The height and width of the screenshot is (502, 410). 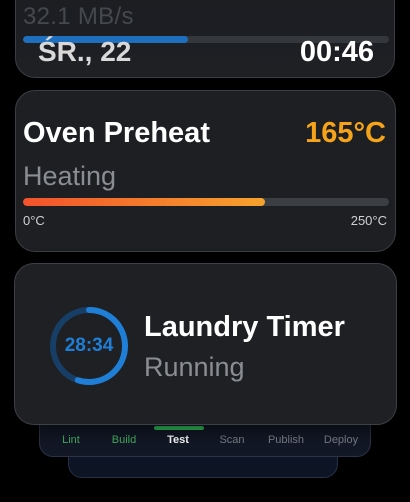 I want to click on pipeline-step-build: Build, so click(x=124, y=440).